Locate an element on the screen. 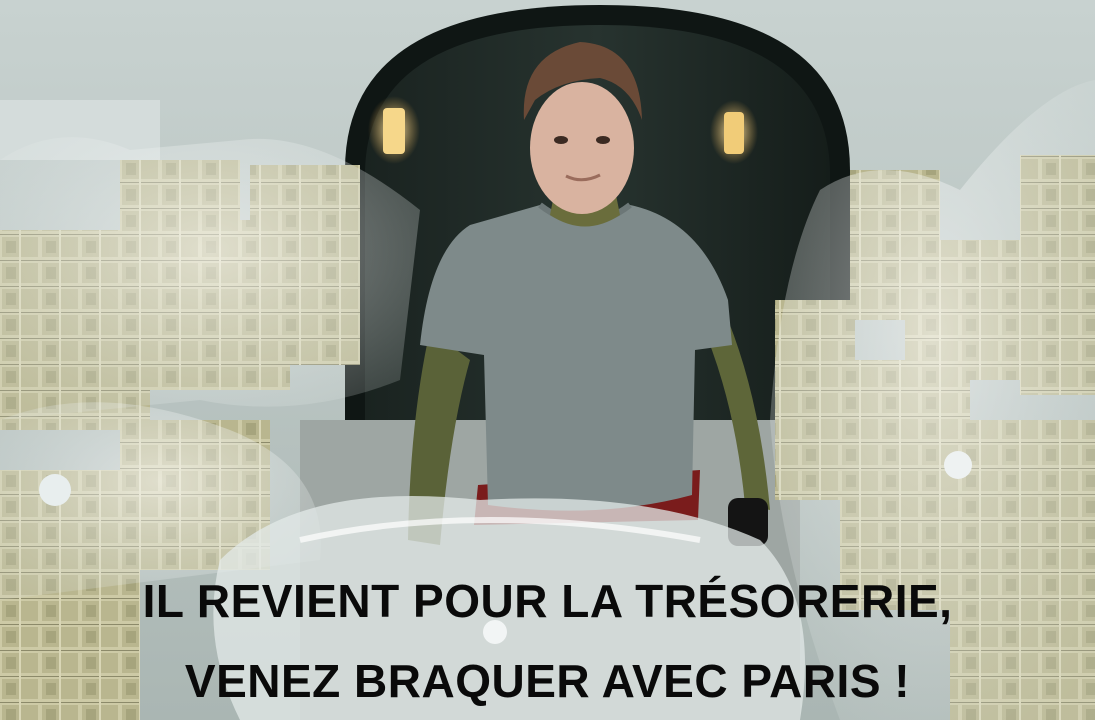  meme-caption-line-2: VENEZ BRAQUER AVEC PARIS ! is located at coordinates (547, 681).